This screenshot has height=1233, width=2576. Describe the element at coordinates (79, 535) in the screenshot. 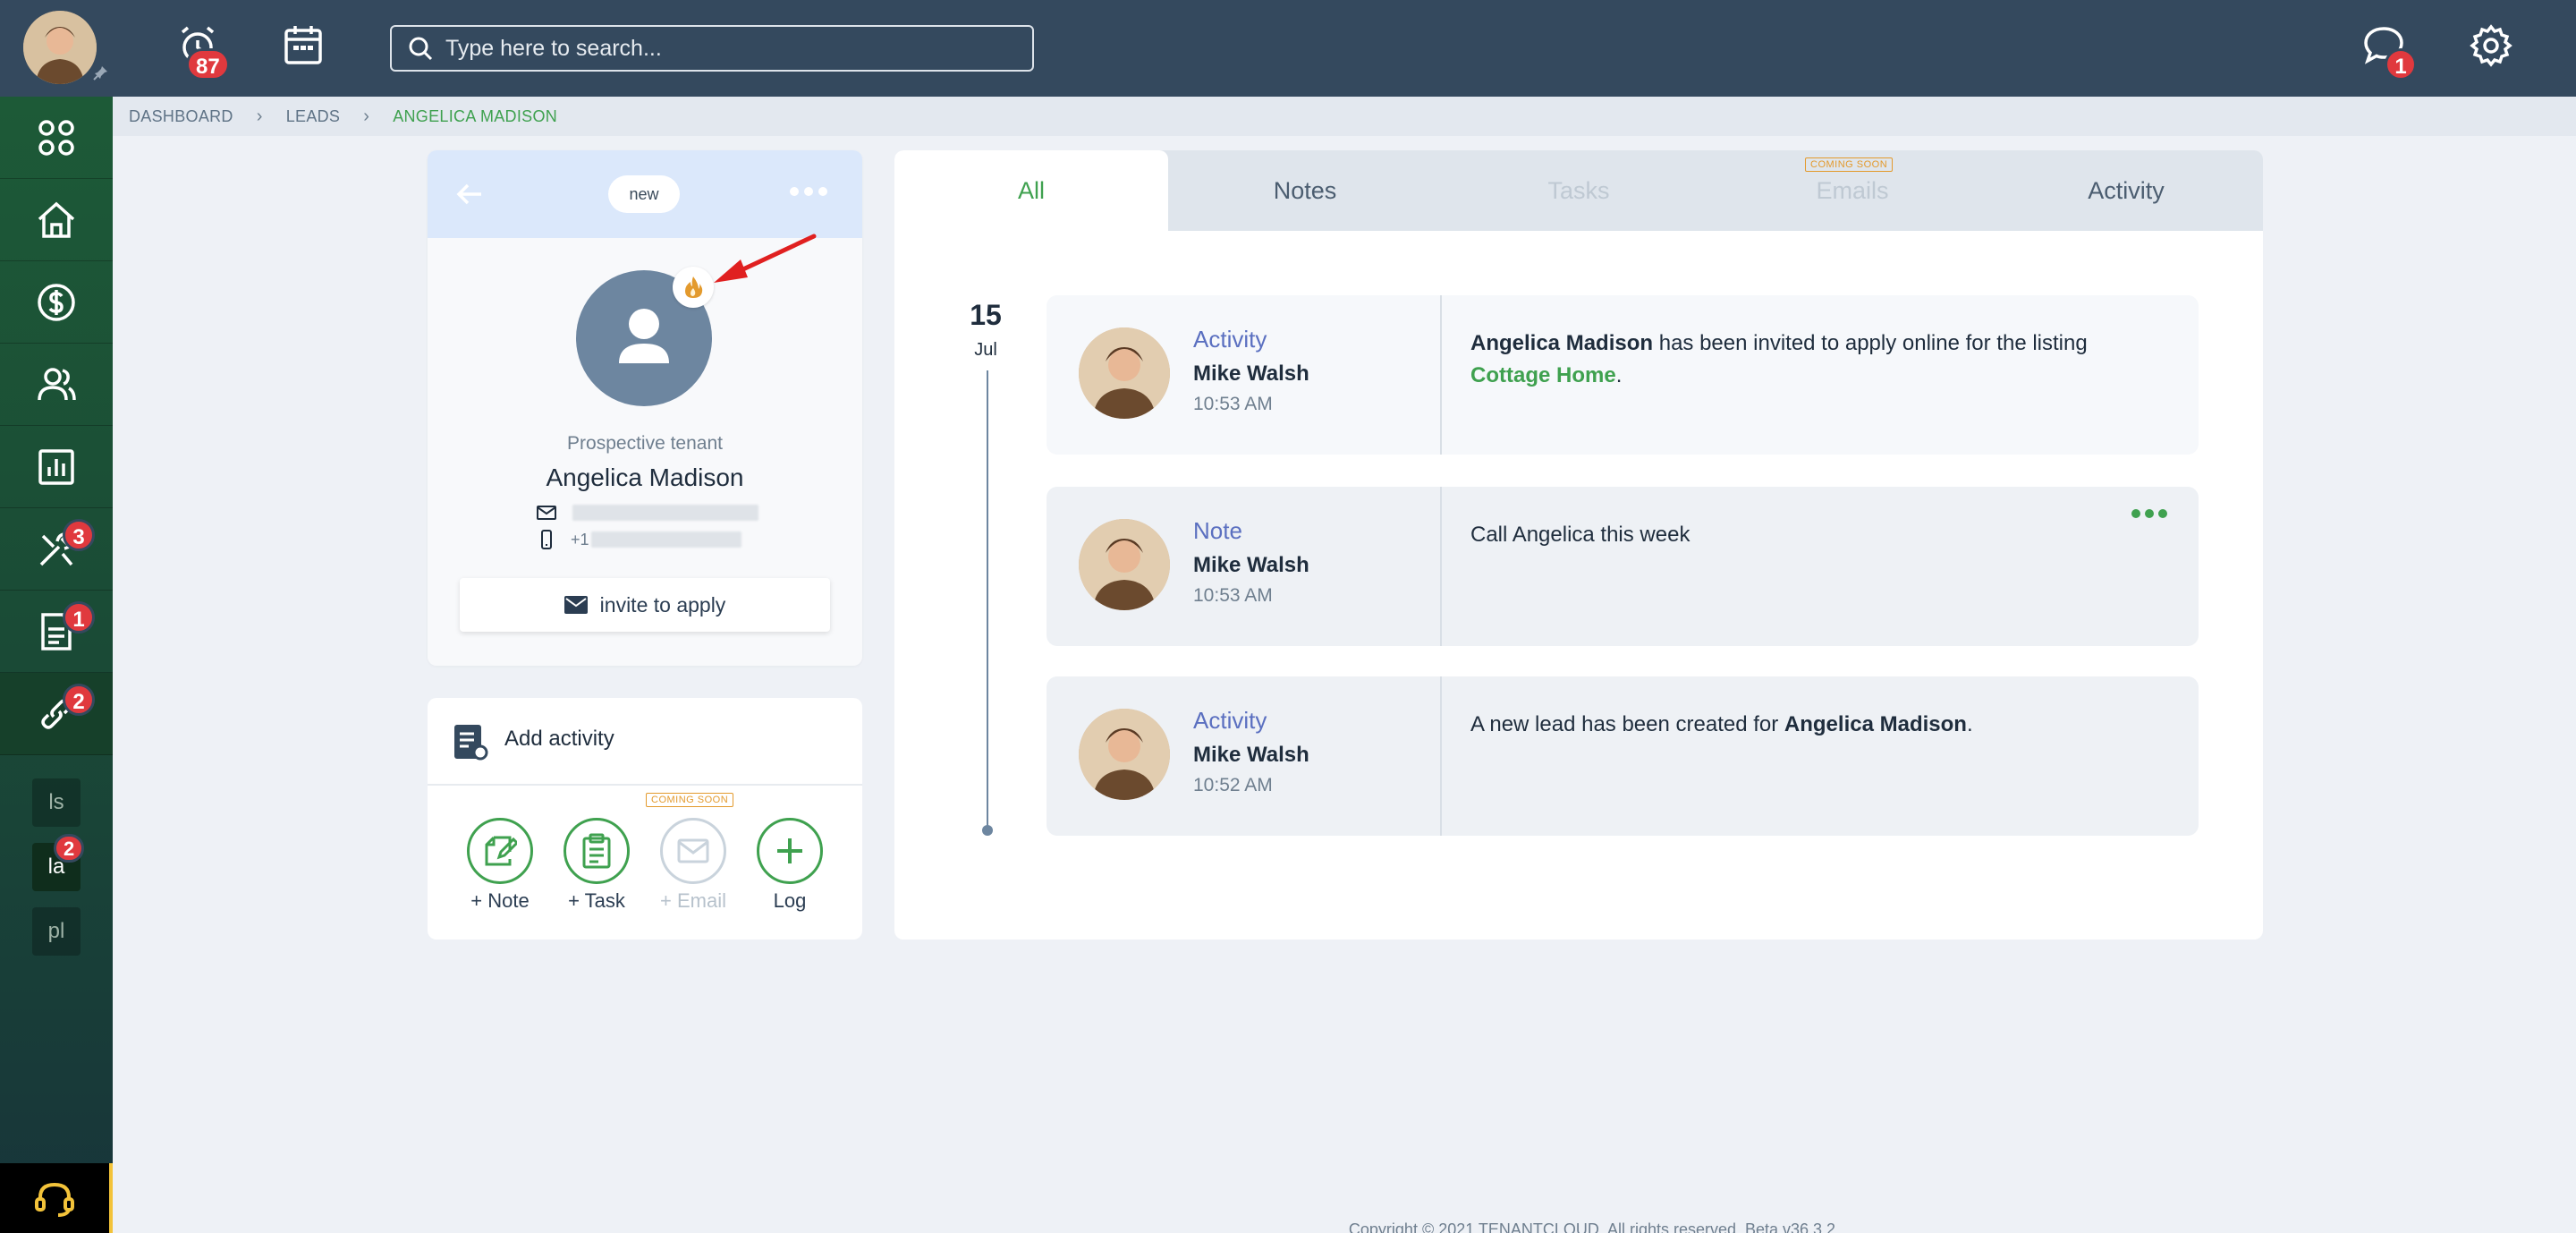

I see `tools-badge: 3` at that location.